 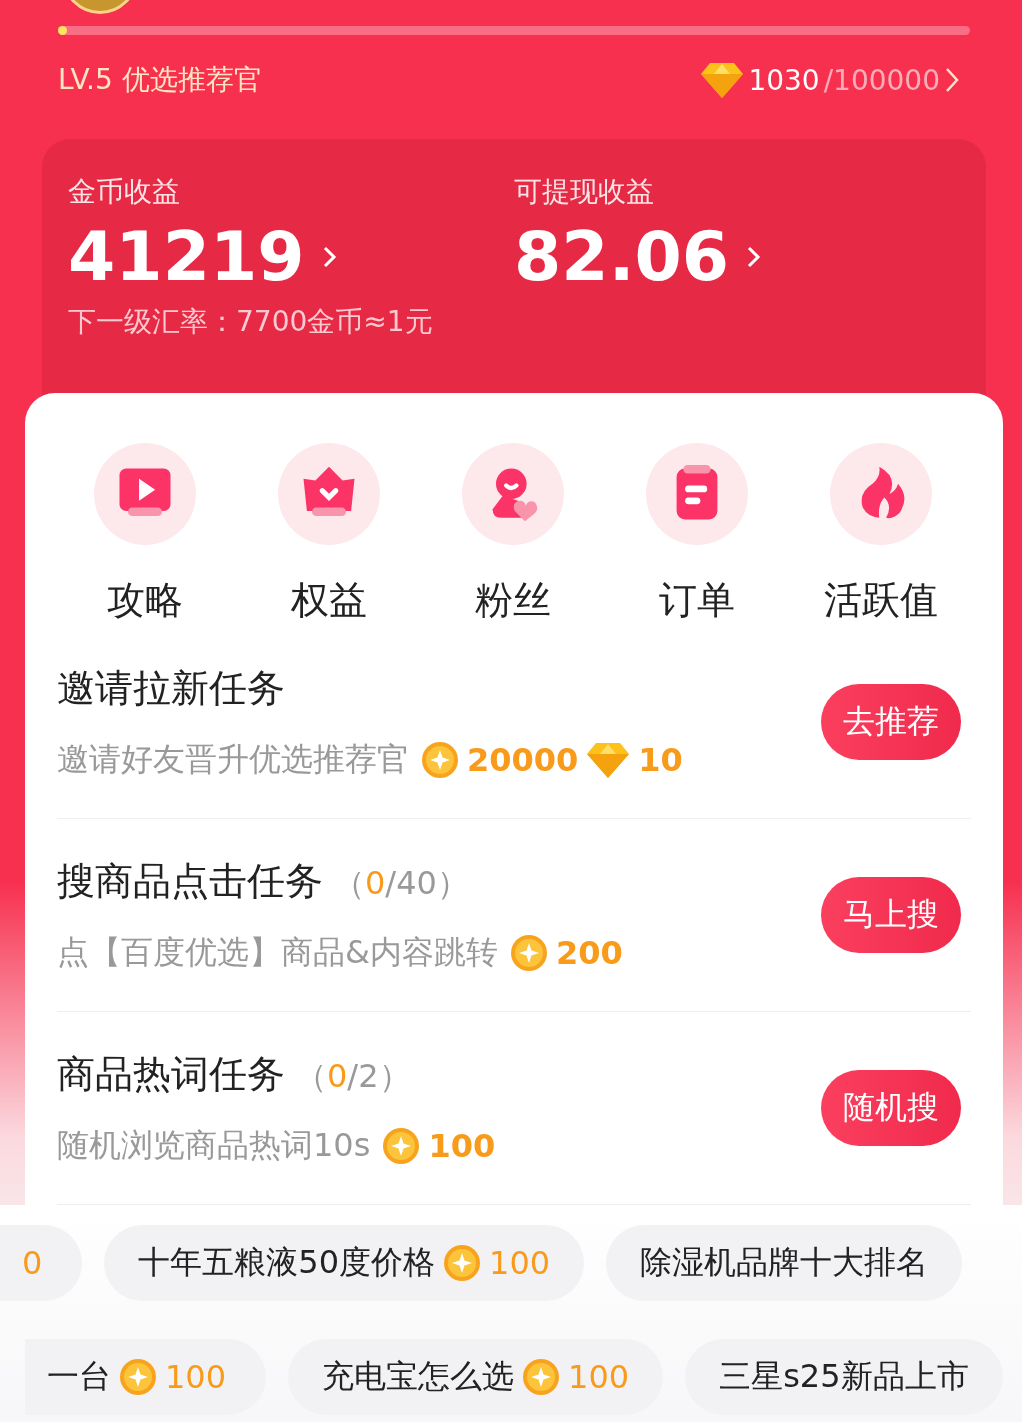 I want to click on task-button: 随机搜, so click(x=891, y=1108).